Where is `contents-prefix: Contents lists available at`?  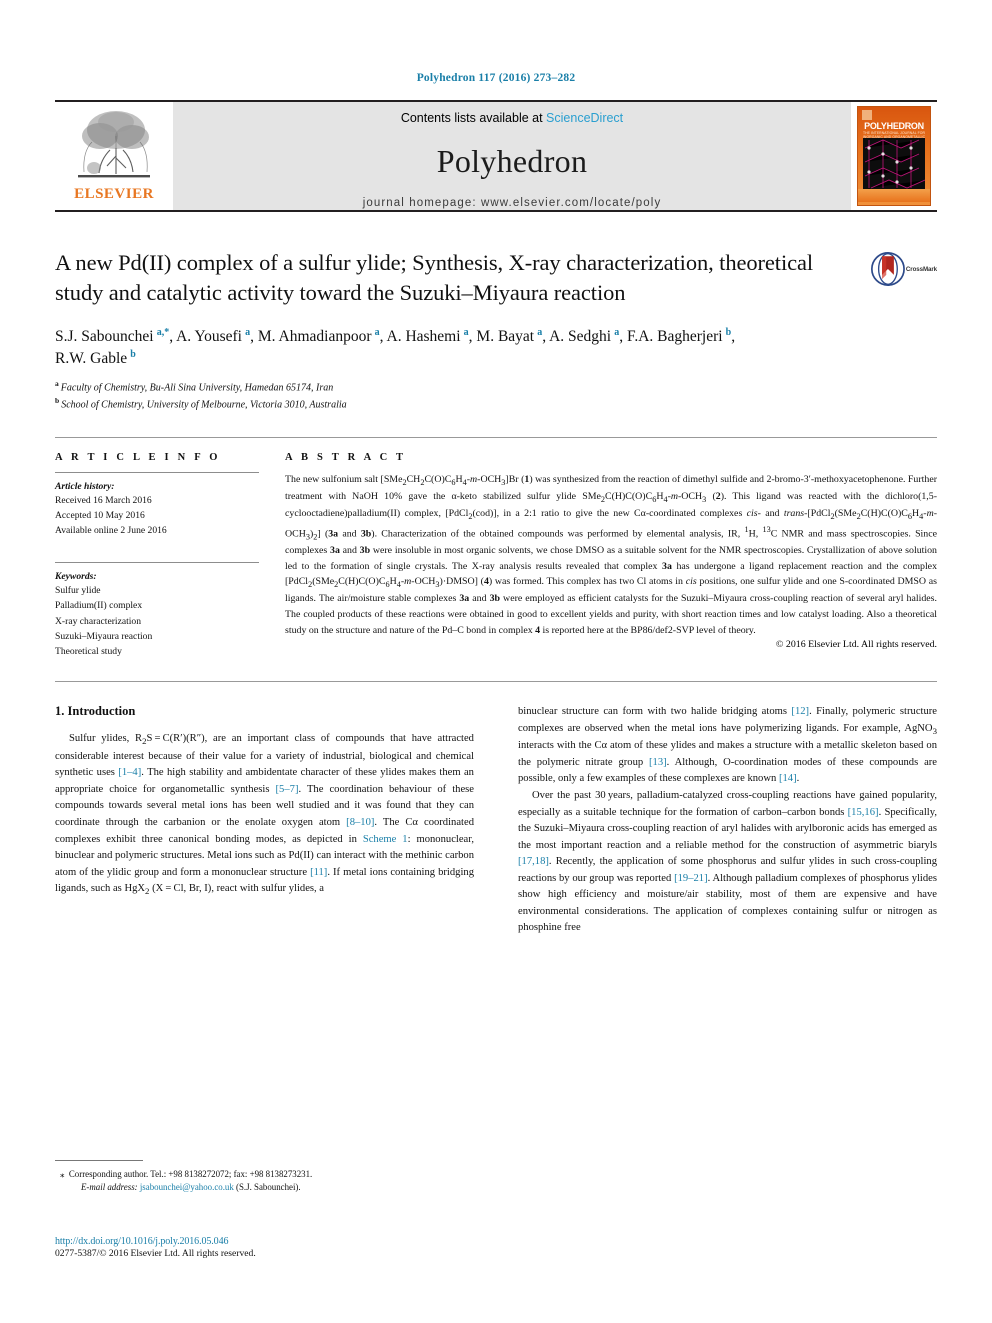
contents-prefix: Contents lists available at is located at coordinates (473, 118).